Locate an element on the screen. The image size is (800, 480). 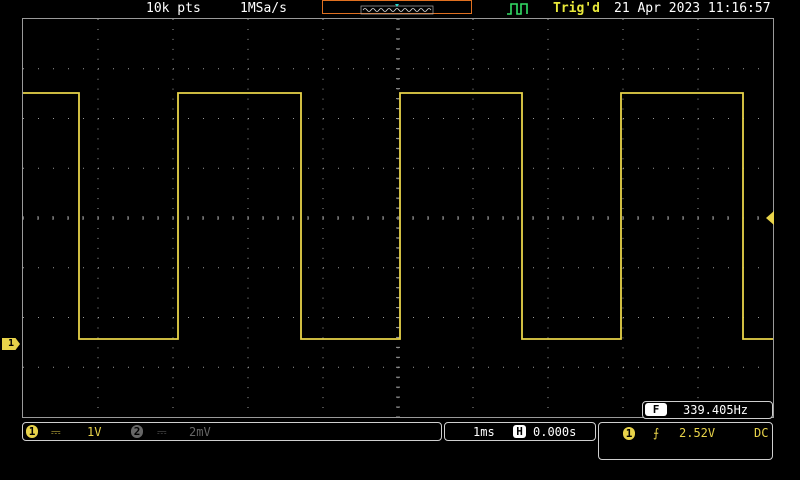
horizontal-position-badge: H is located at coordinates (519, 431).